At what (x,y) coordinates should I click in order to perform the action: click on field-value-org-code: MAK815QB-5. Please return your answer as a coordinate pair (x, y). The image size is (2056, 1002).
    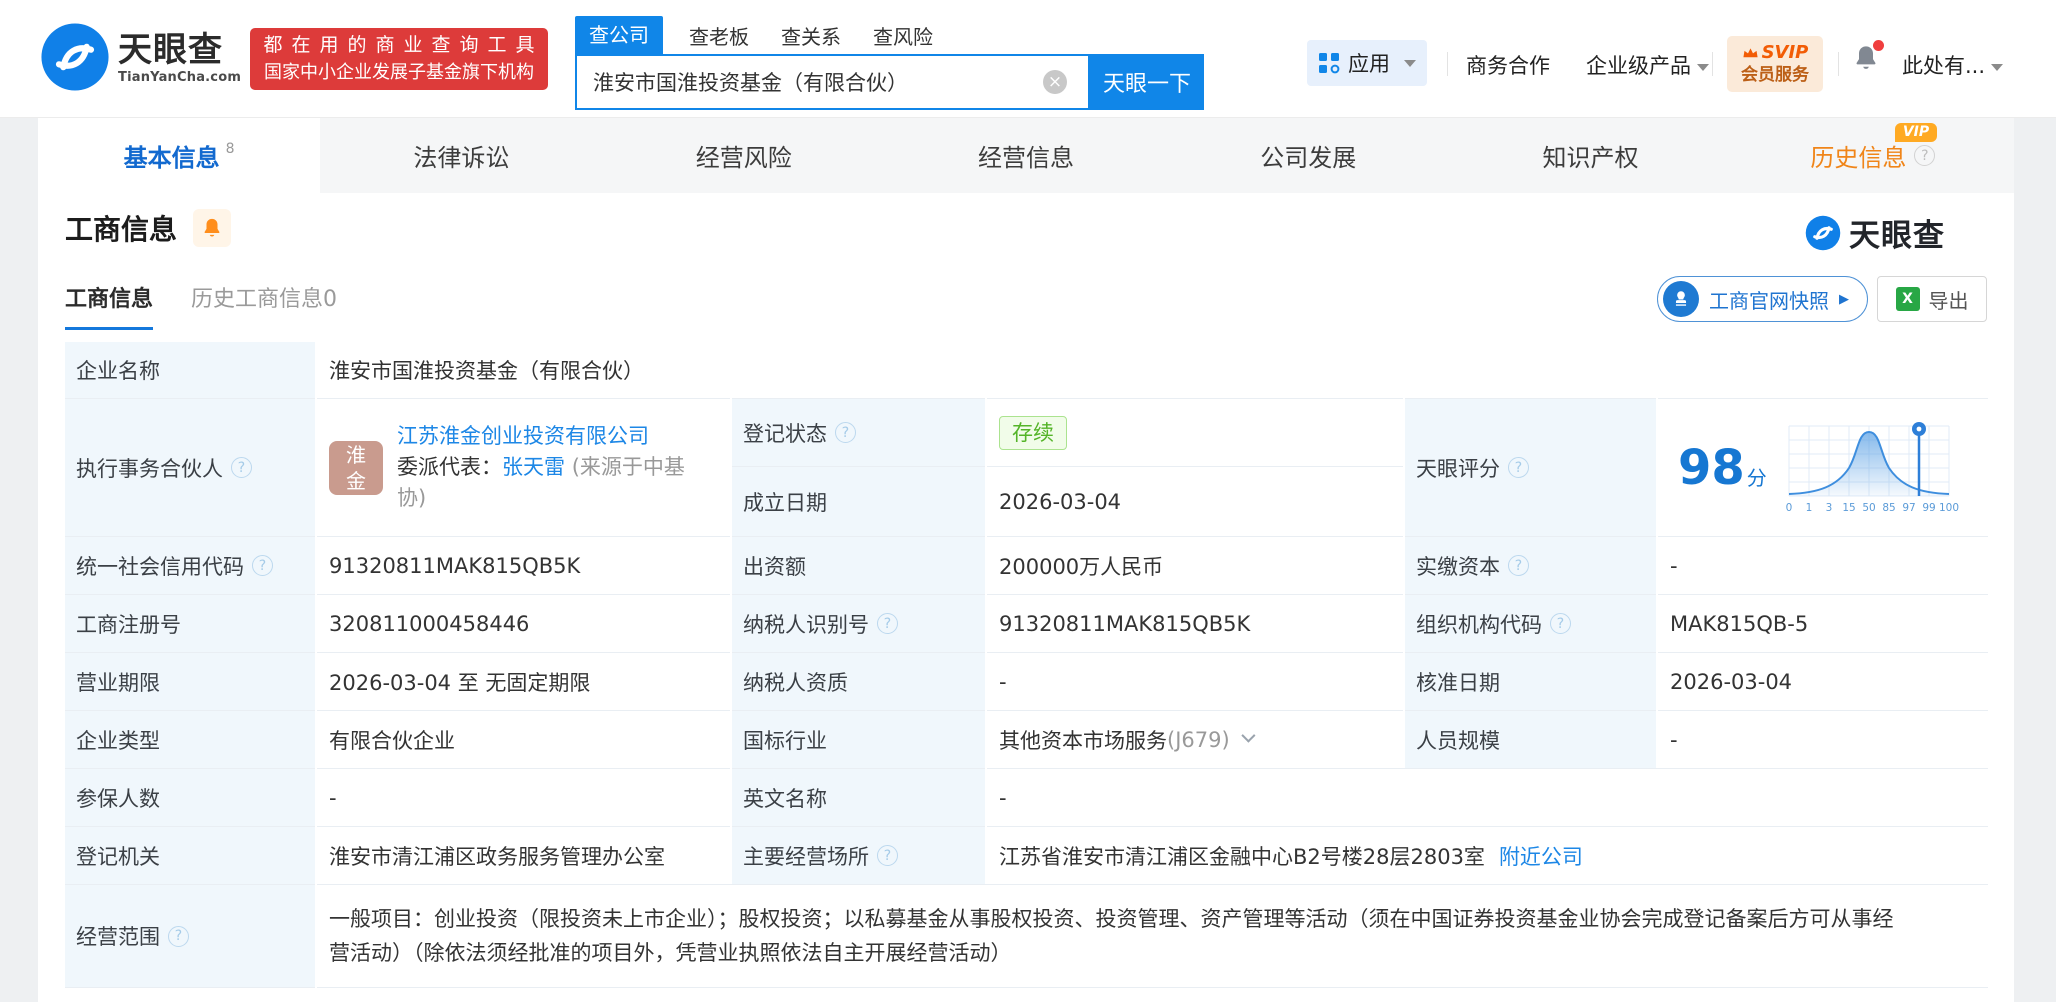
    Looking at the image, I should click on (1823, 623).